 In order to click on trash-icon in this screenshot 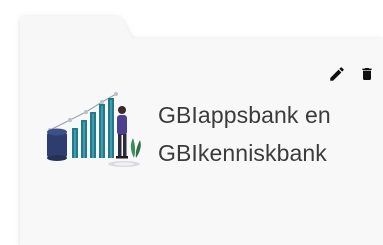, I will do `click(367, 74)`.